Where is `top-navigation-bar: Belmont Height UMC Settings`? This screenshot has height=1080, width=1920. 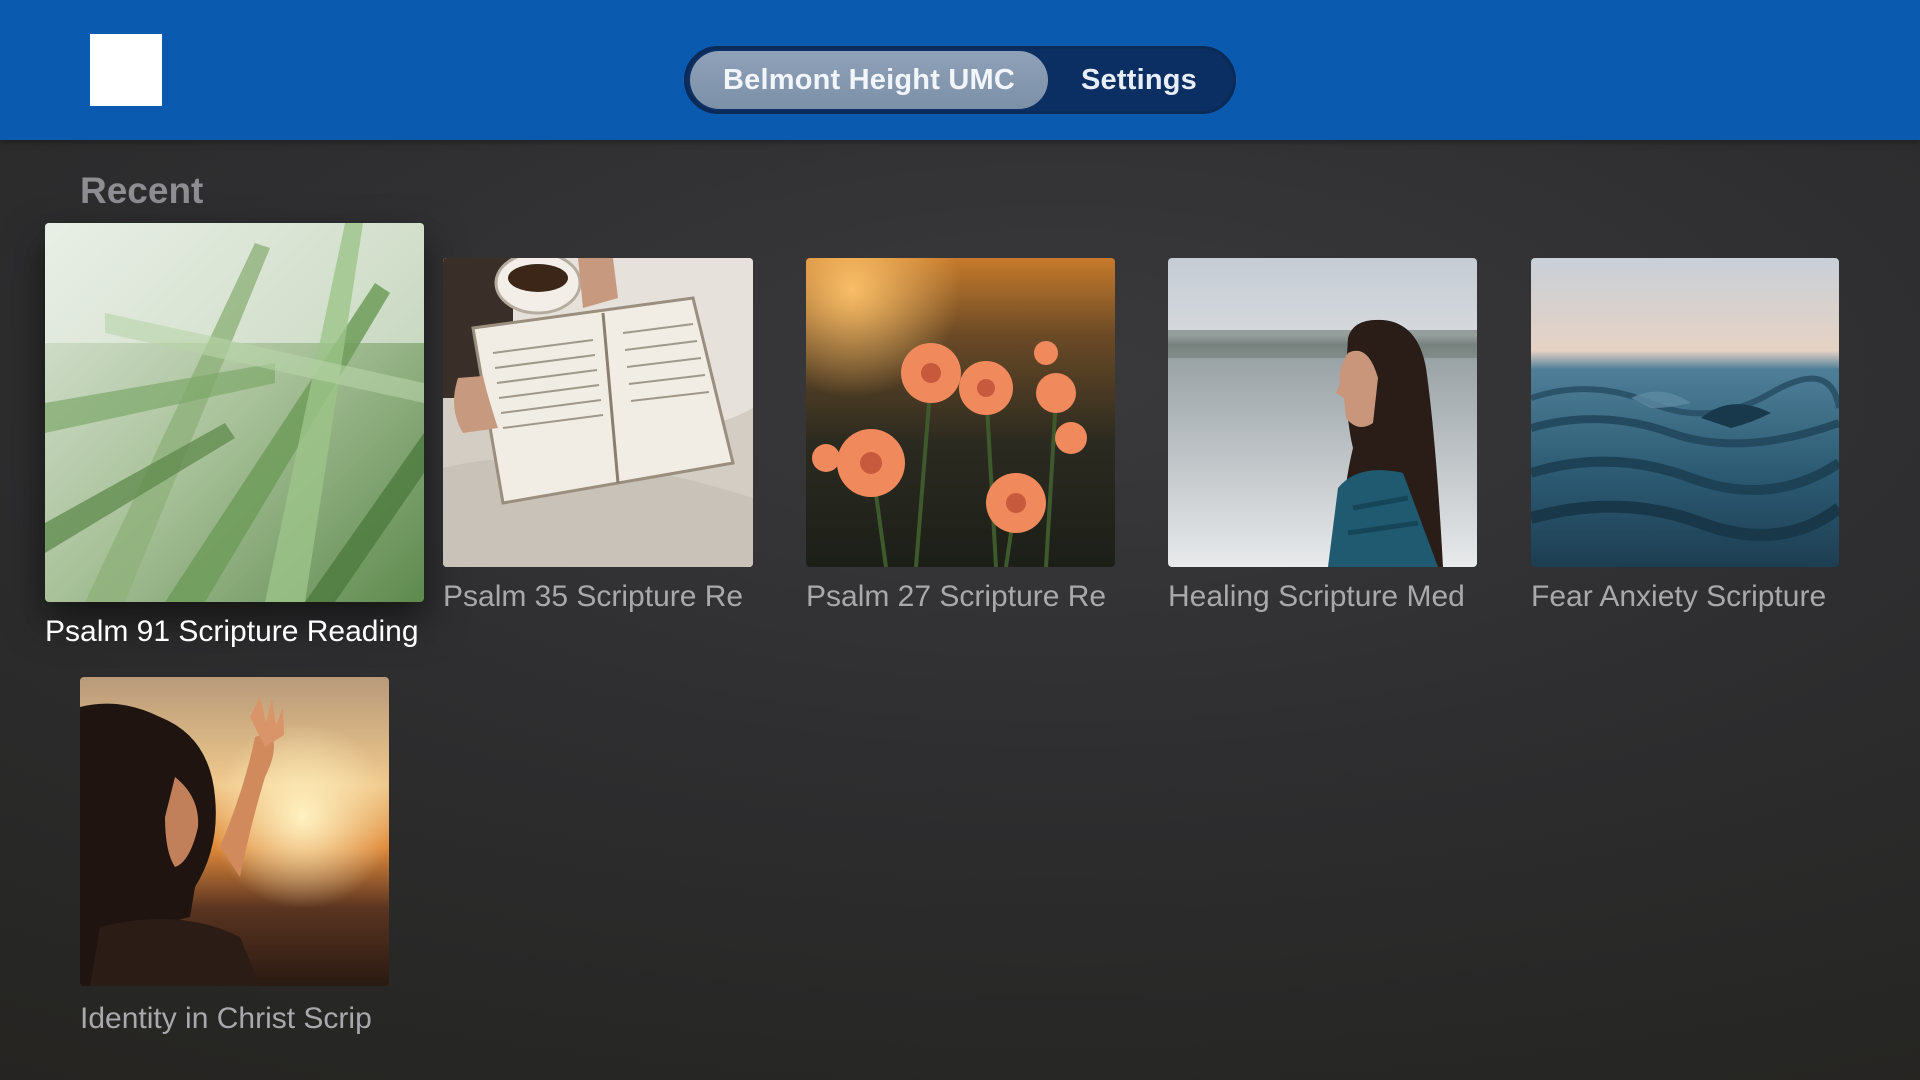 top-navigation-bar: Belmont Height UMC Settings is located at coordinates (960, 70).